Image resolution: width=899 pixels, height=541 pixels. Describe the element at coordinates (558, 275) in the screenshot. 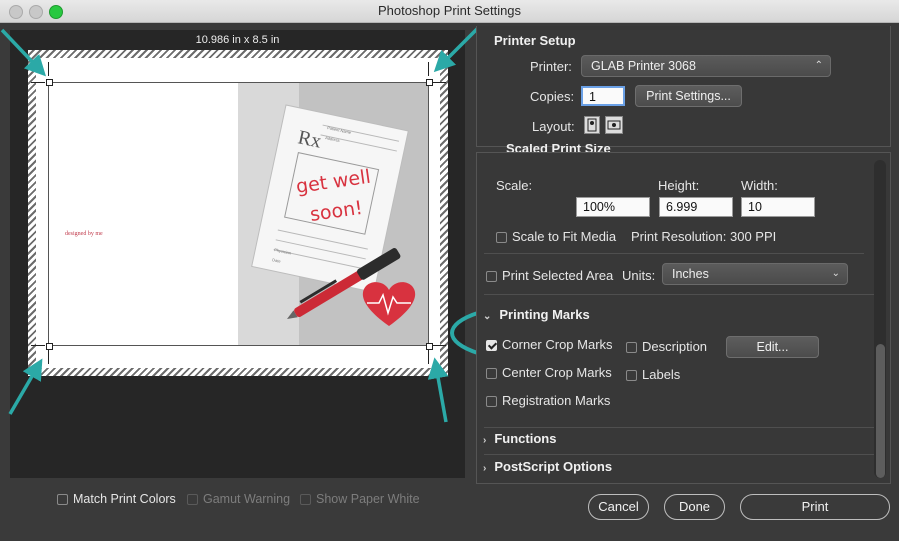

I see `print-selected-area-label: Print Selected Area` at that location.